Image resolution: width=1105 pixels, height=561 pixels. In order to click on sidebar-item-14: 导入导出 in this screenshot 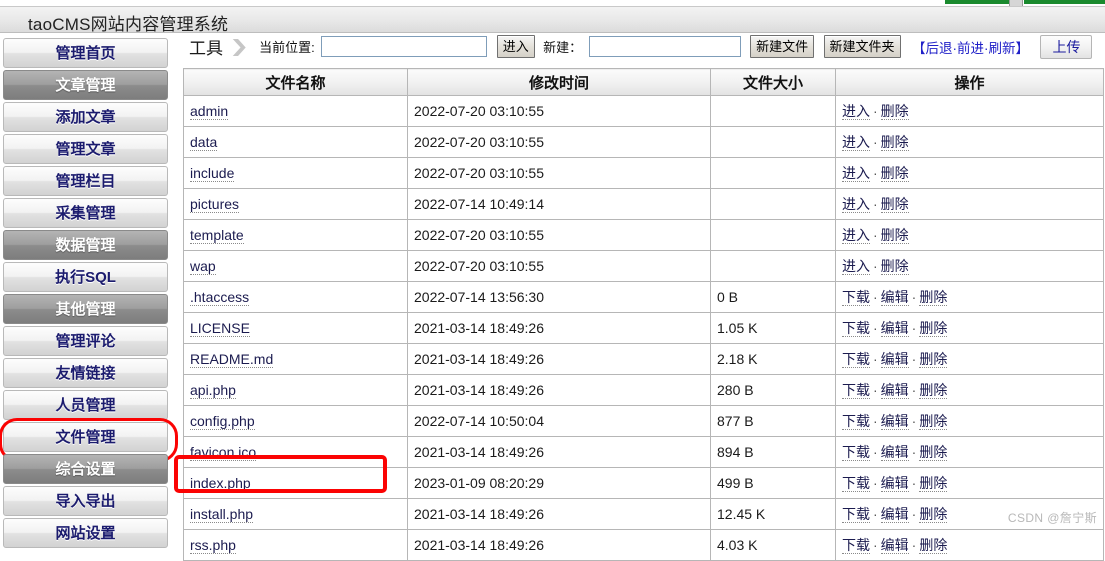, I will do `click(85, 501)`.